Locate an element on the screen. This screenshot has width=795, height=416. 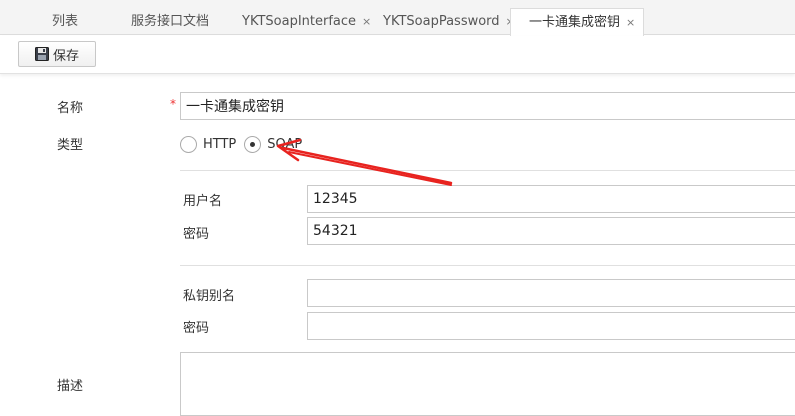
tab-service-docs: 服务接口文档 is located at coordinates (170, 21).